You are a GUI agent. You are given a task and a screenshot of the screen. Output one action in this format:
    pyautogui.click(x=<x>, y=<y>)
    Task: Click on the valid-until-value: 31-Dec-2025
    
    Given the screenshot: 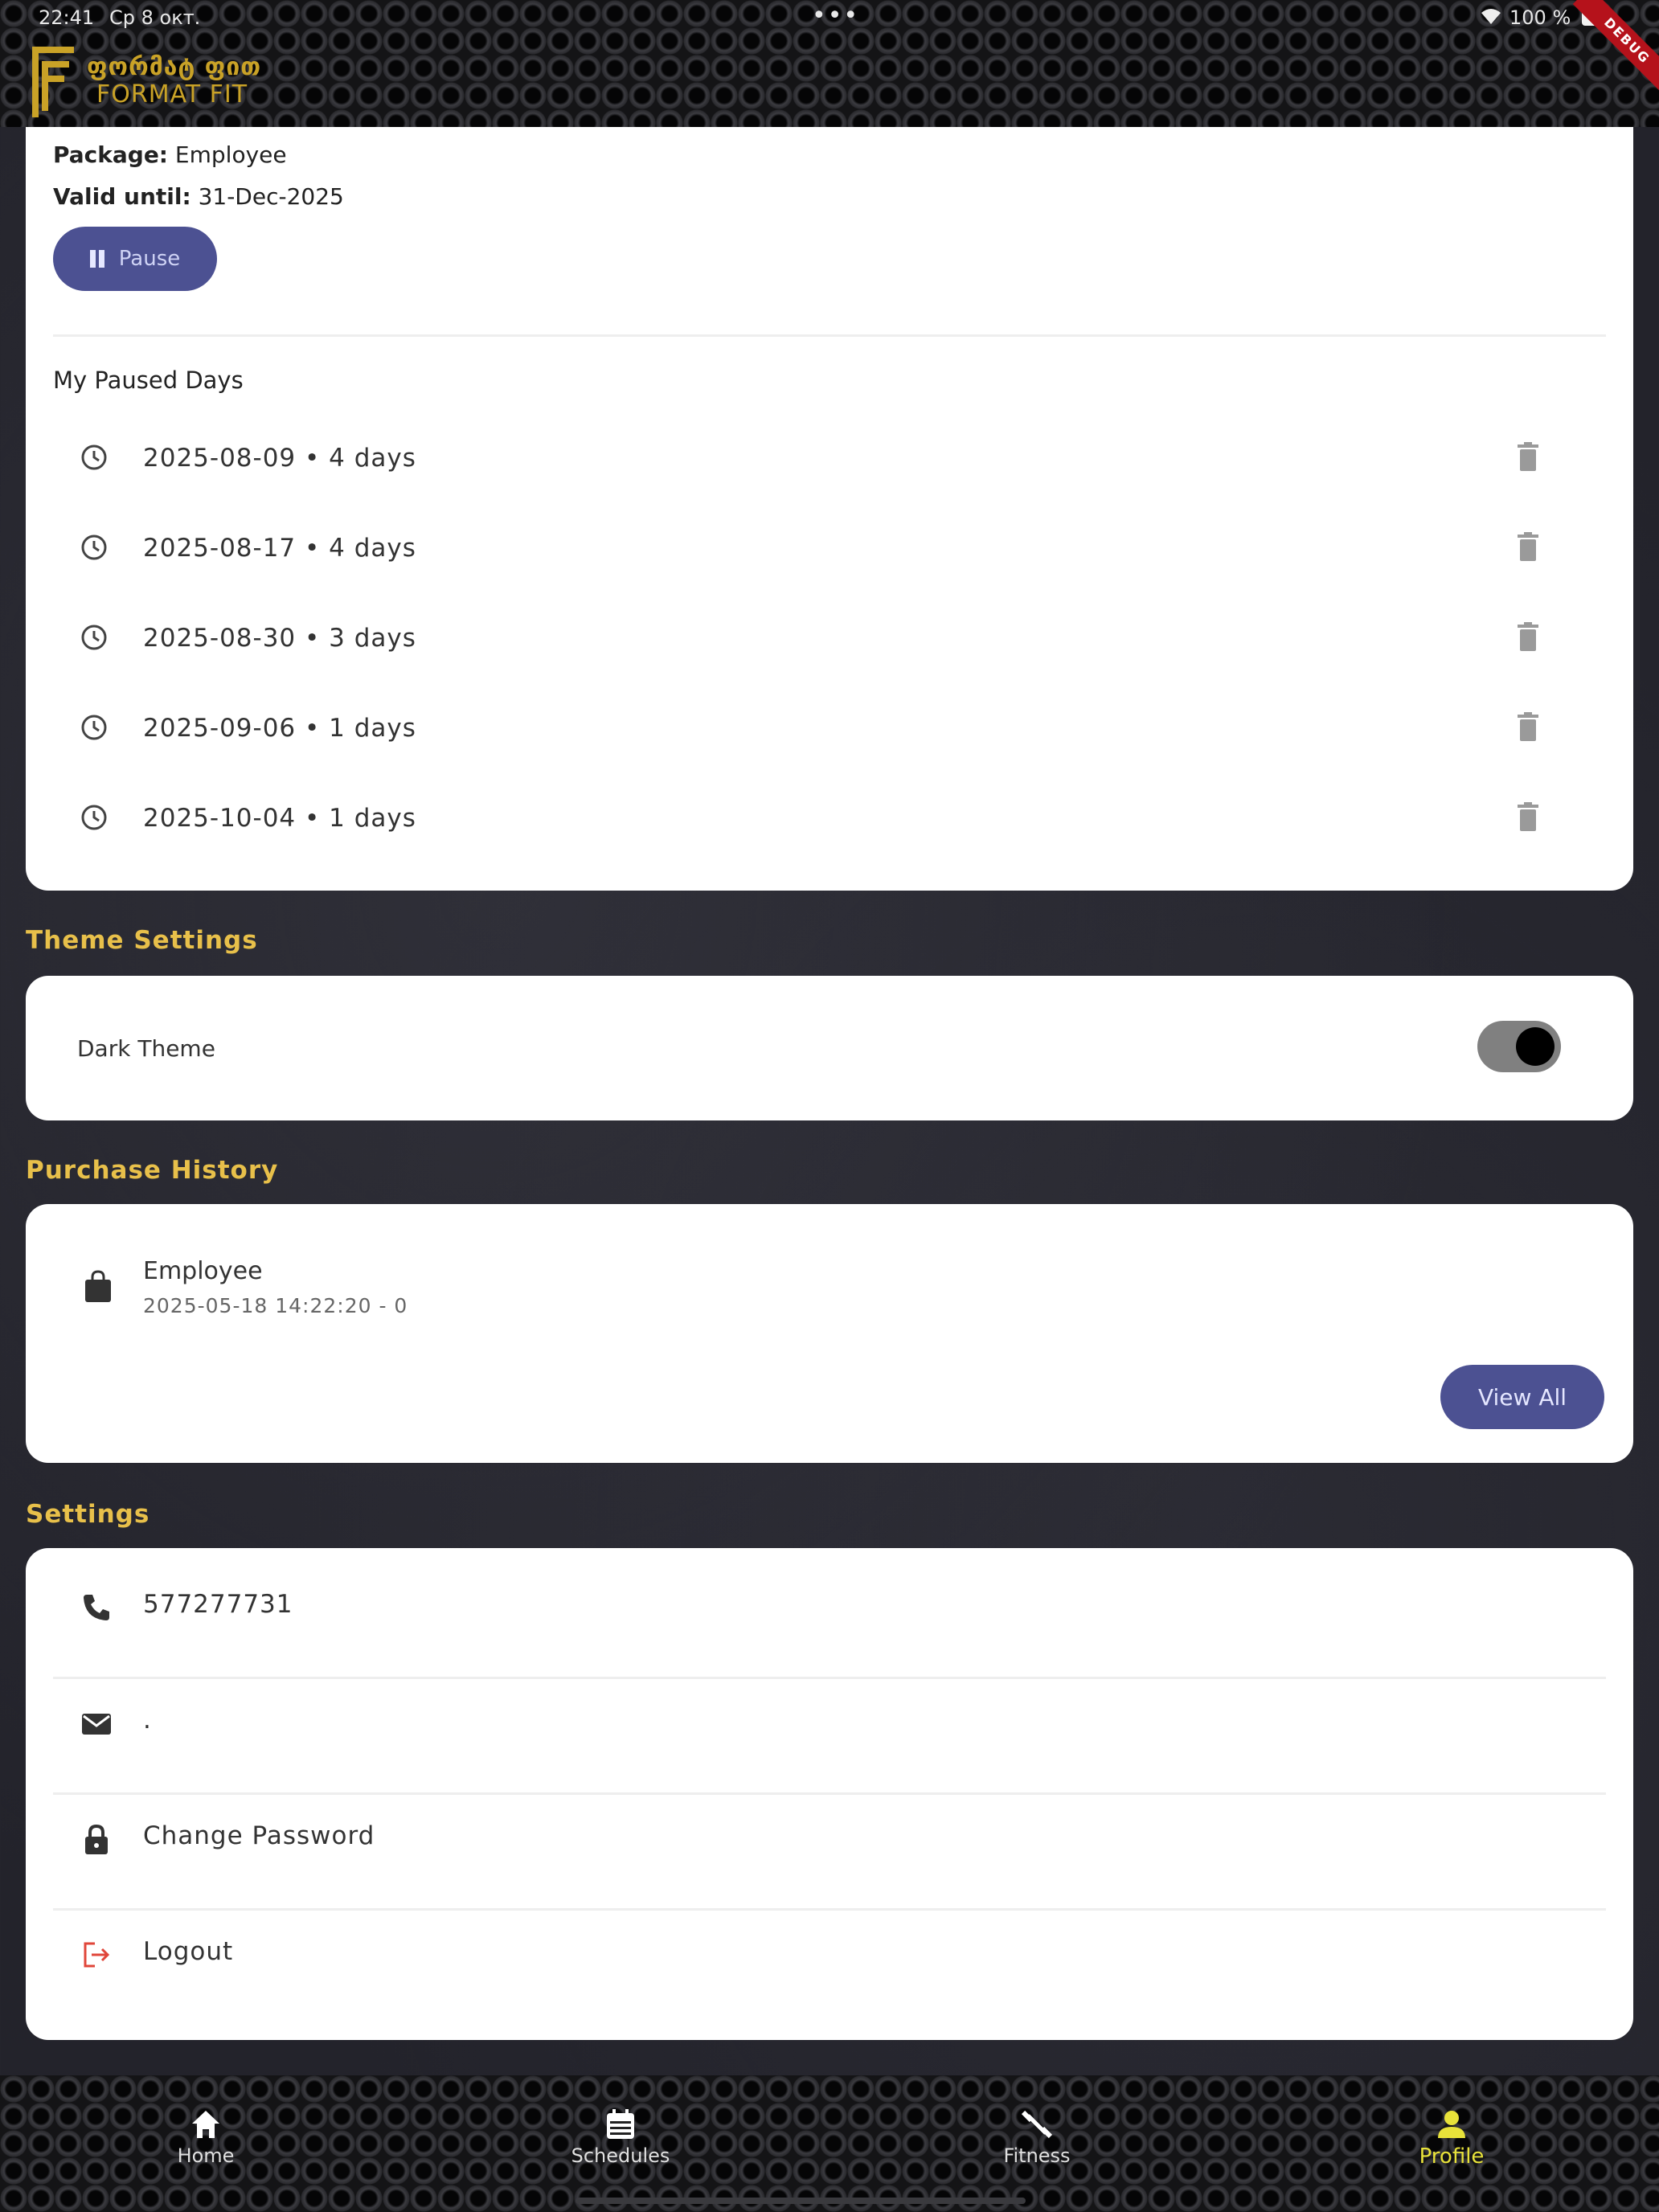 What is the action you would take?
    pyautogui.click(x=271, y=196)
    